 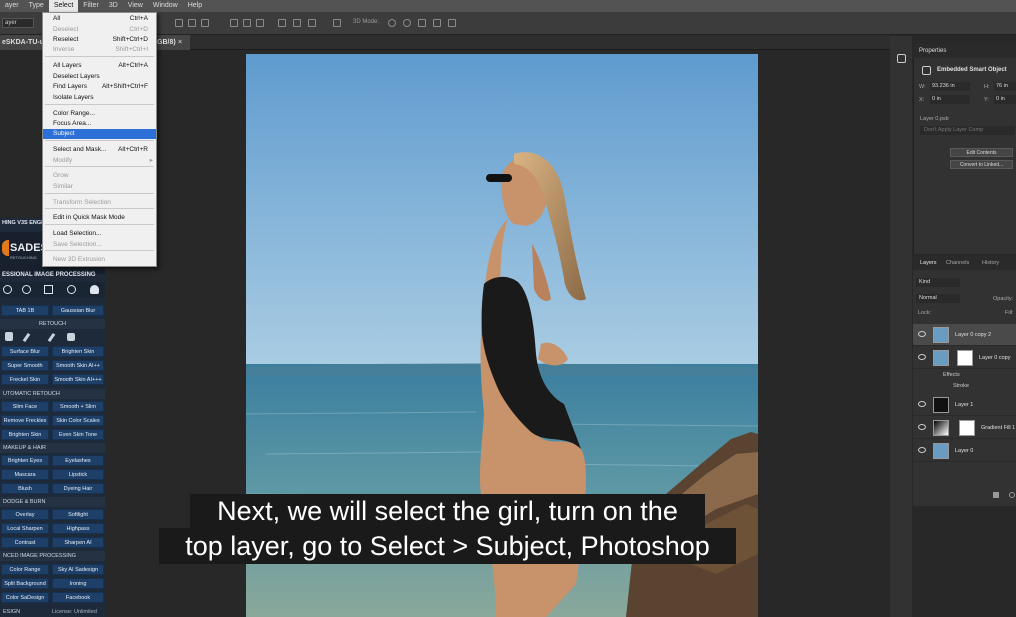 What do you see at coordinates (99, 98) in the screenshot?
I see `menu-item-isolate-layers: Isolate Layers` at bounding box center [99, 98].